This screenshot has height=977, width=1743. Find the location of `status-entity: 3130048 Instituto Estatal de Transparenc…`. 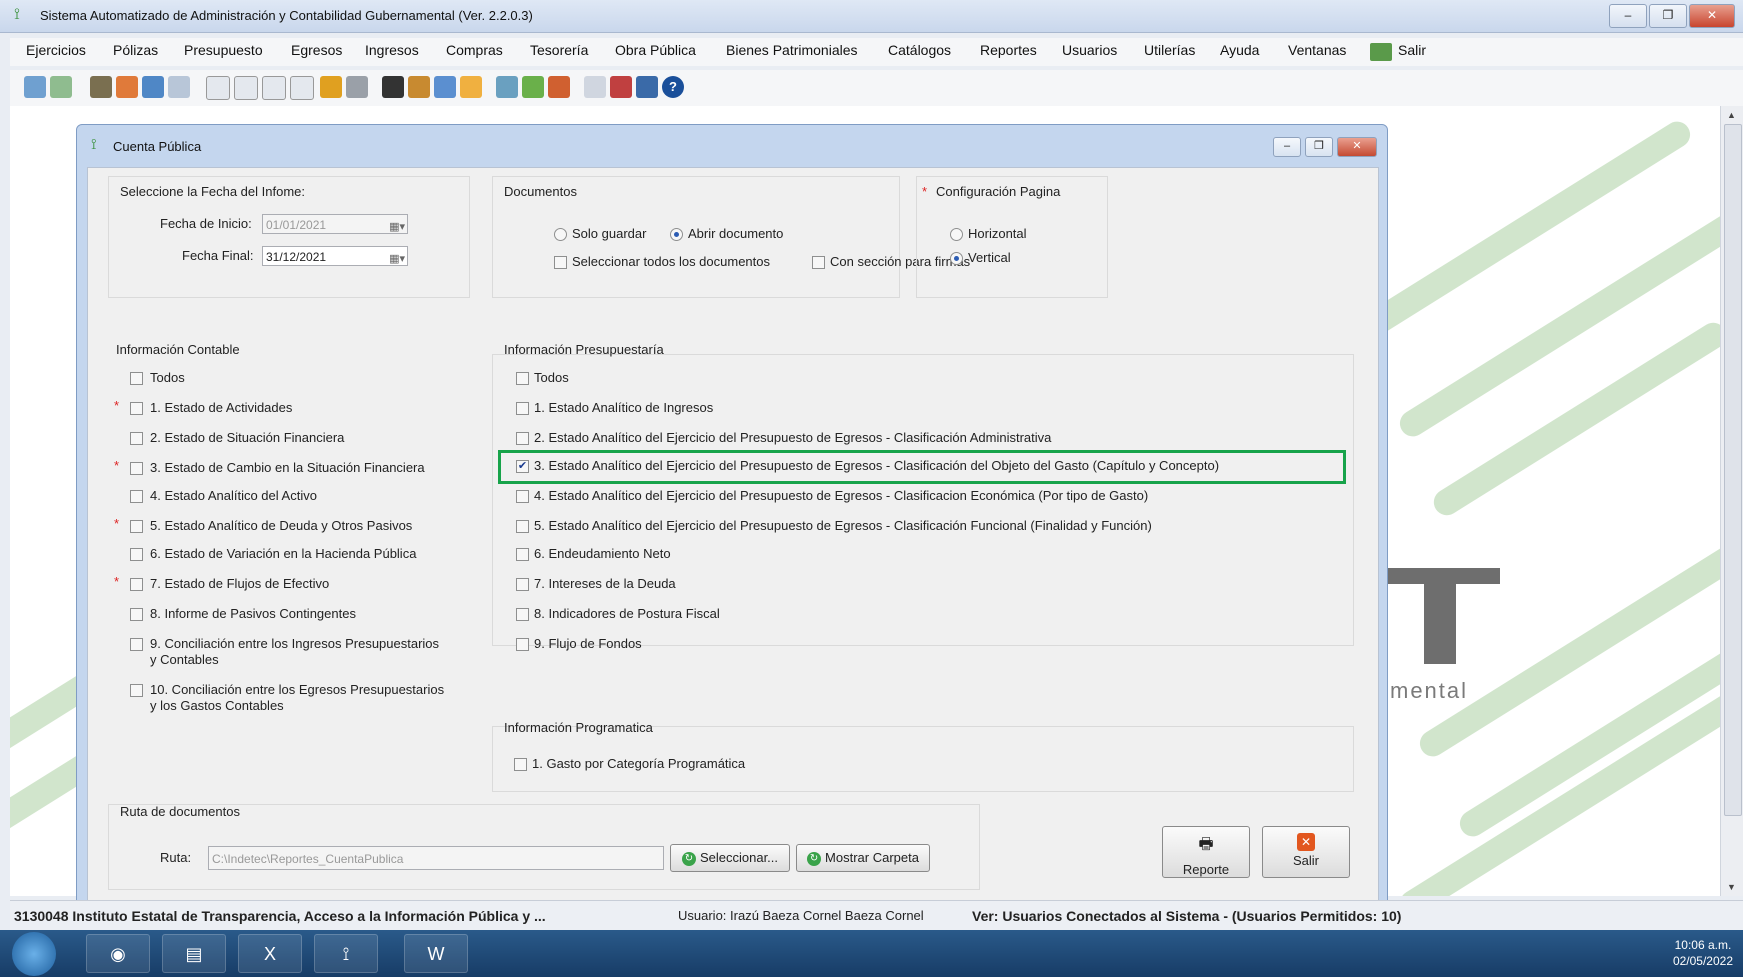

status-entity: 3130048 Instituto Estatal de Transparenc… is located at coordinates (280, 916).